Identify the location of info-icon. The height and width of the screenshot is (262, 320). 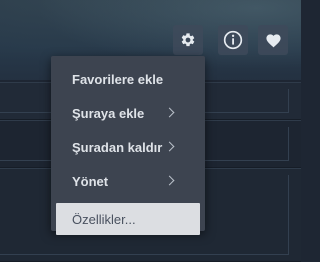
(233, 40).